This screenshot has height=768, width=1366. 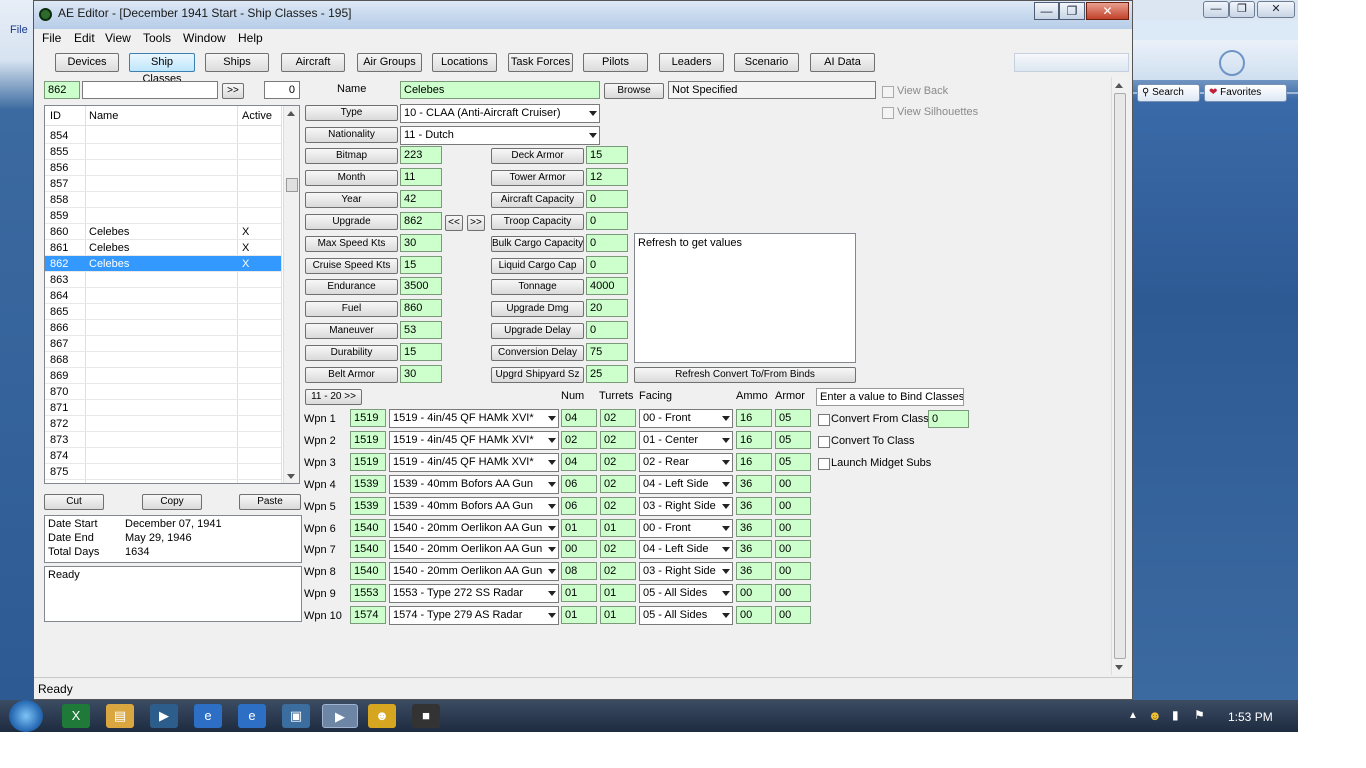 I want to click on list-scrollbar, so click(x=291, y=294).